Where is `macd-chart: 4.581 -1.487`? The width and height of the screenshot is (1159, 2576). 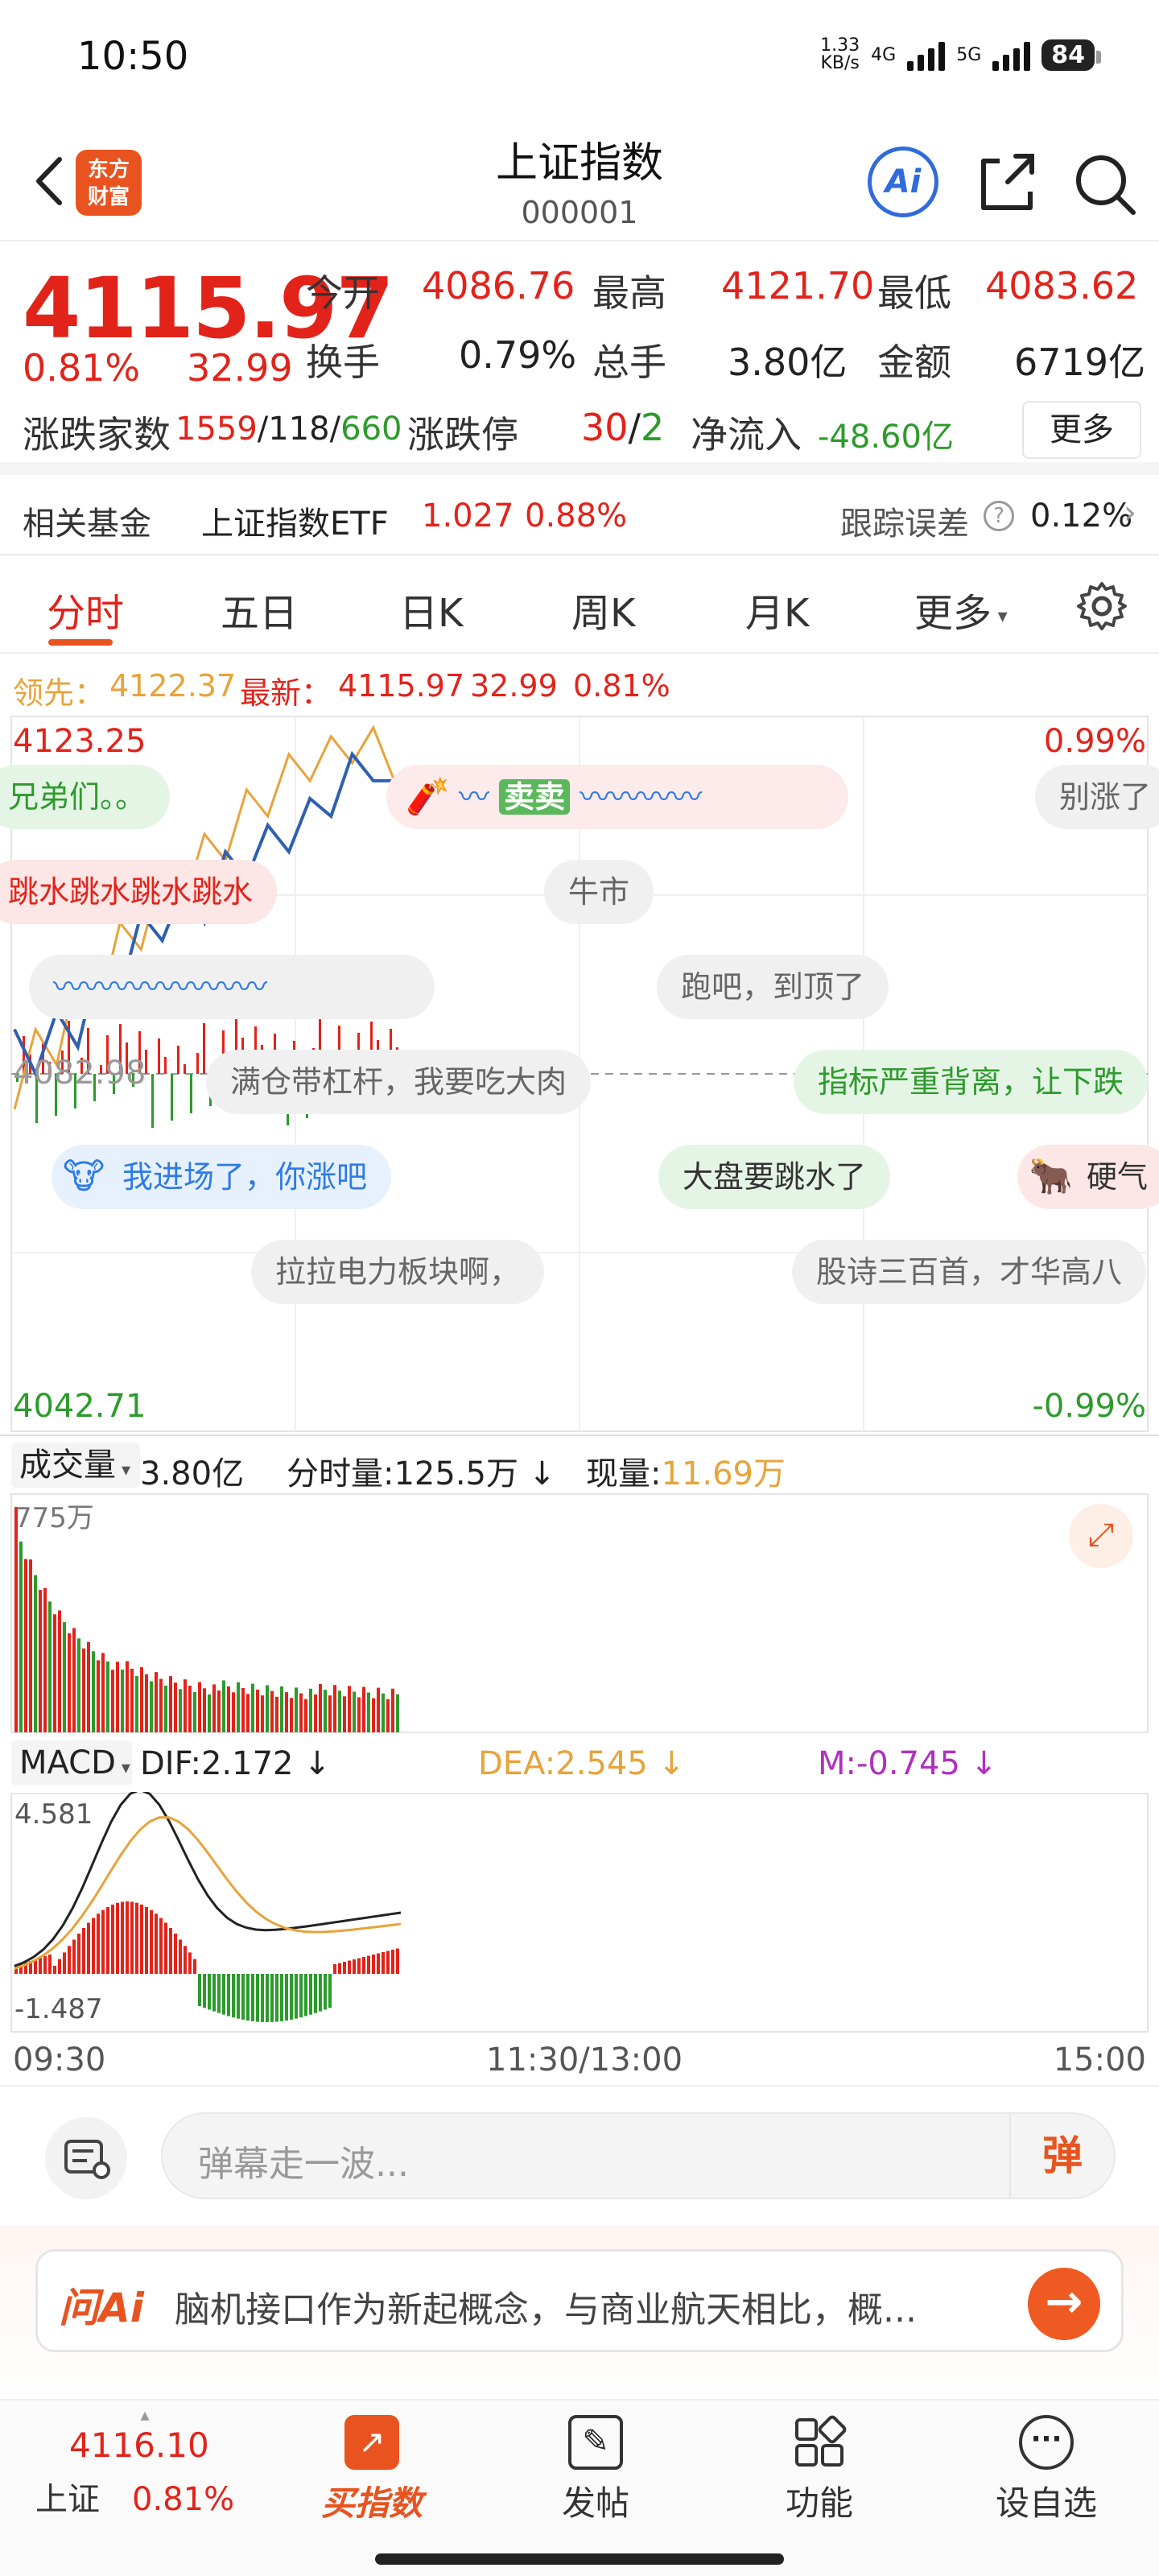 macd-chart: 4.581 -1.487 is located at coordinates (579, 1912).